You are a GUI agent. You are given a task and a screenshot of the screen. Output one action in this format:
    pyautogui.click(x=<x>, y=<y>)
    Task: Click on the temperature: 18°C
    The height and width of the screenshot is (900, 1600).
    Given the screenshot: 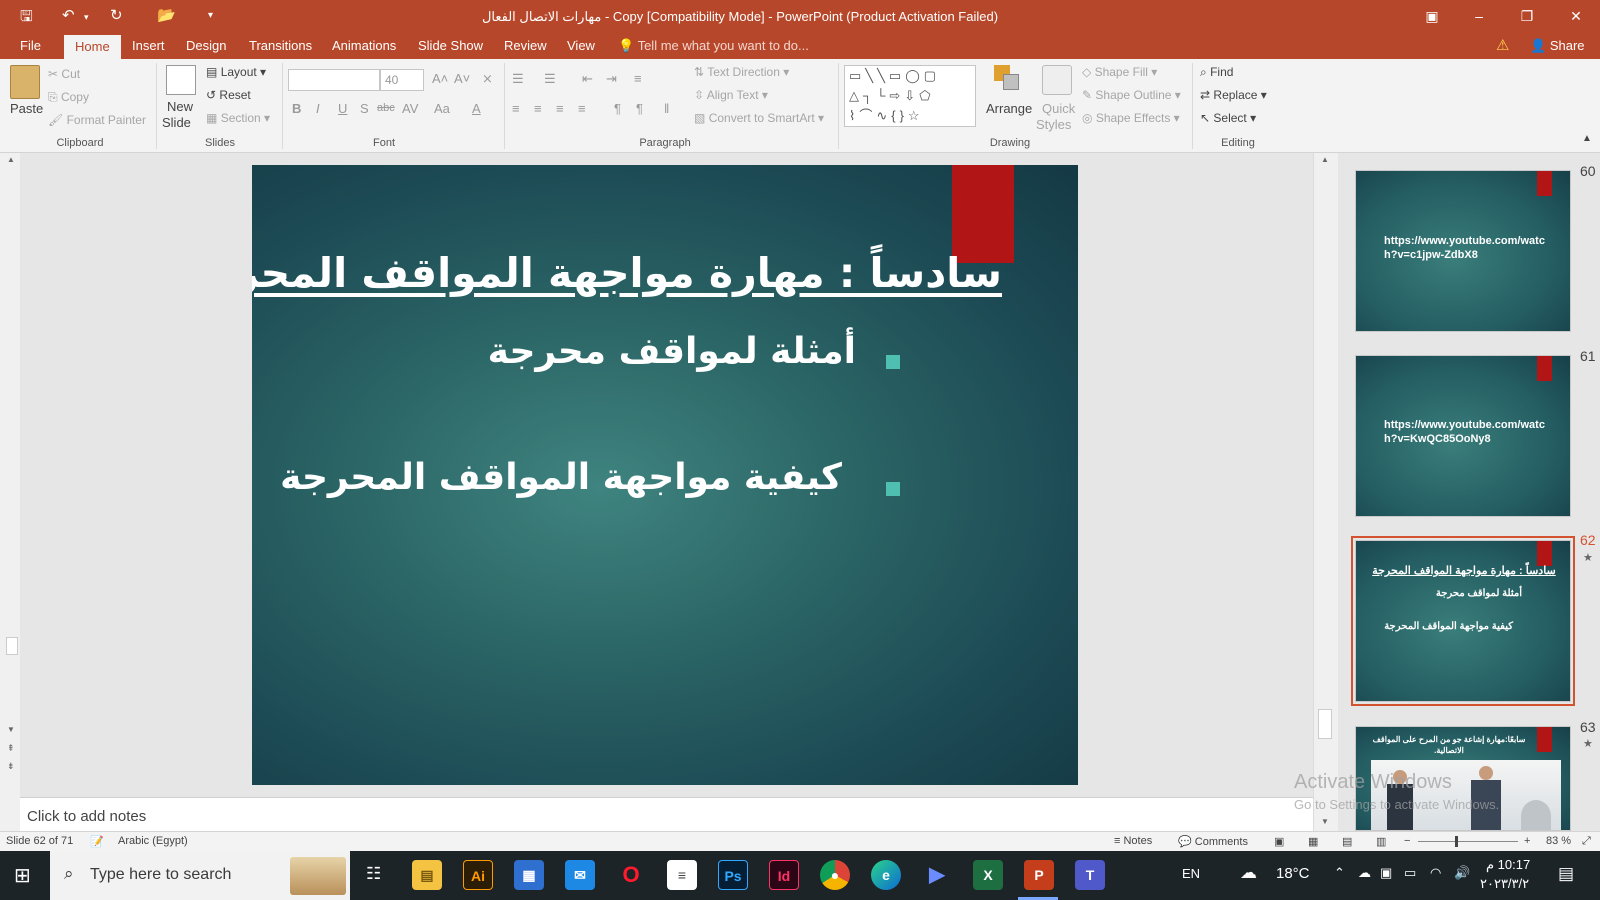 What is the action you would take?
    pyautogui.click(x=1293, y=873)
    